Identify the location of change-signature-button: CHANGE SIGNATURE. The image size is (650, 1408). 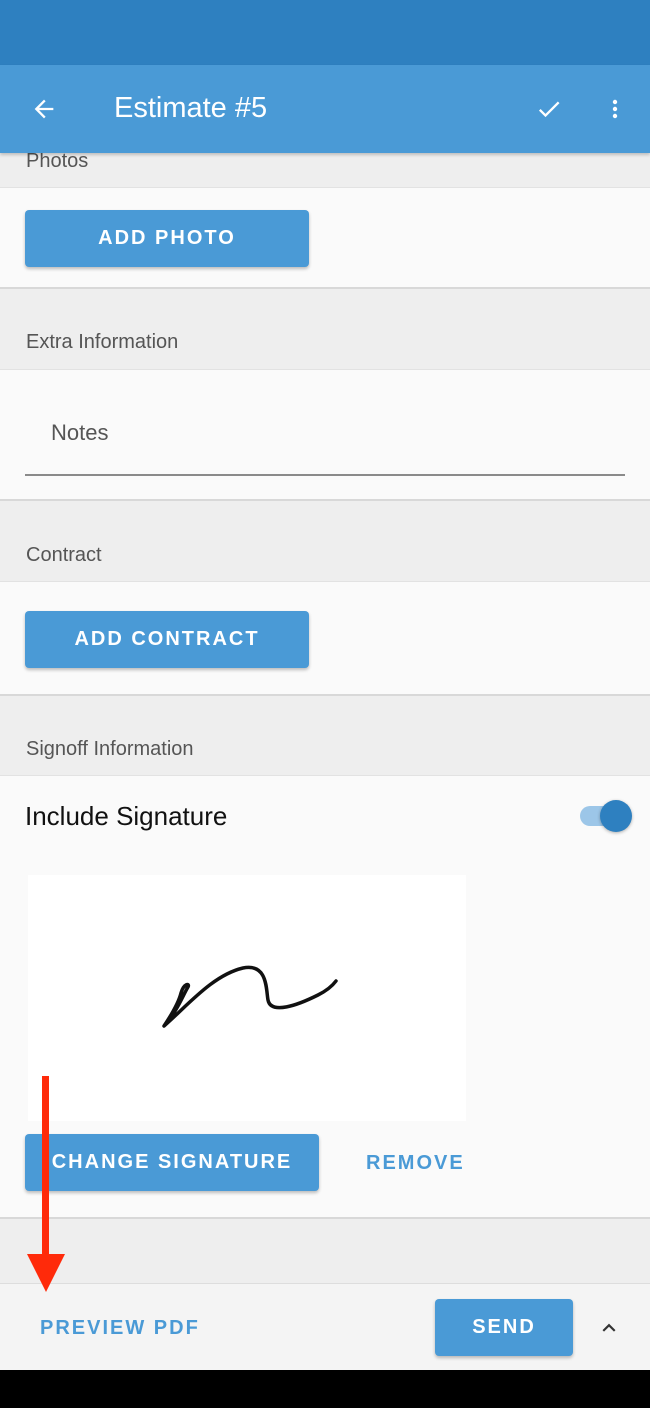
(172, 1162).